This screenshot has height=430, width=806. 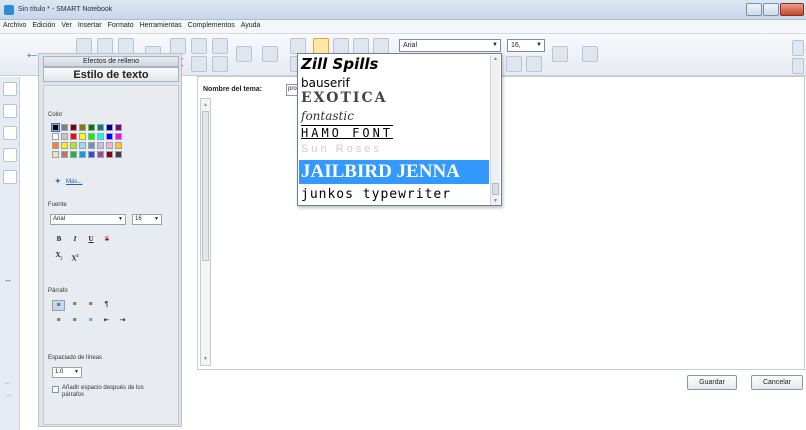 I want to click on panel-size-select: 16 ▼, so click(x=147, y=219).